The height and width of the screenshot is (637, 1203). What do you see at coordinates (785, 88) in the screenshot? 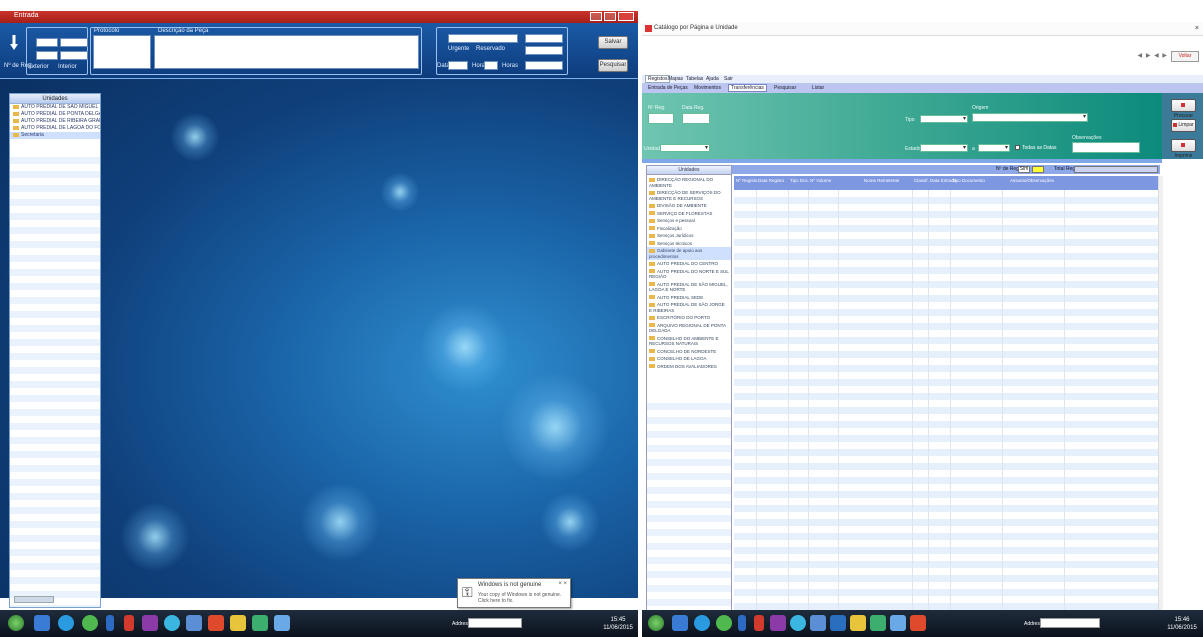
I see `tab-pesquisar: Pesquisar` at bounding box center [785, 88].